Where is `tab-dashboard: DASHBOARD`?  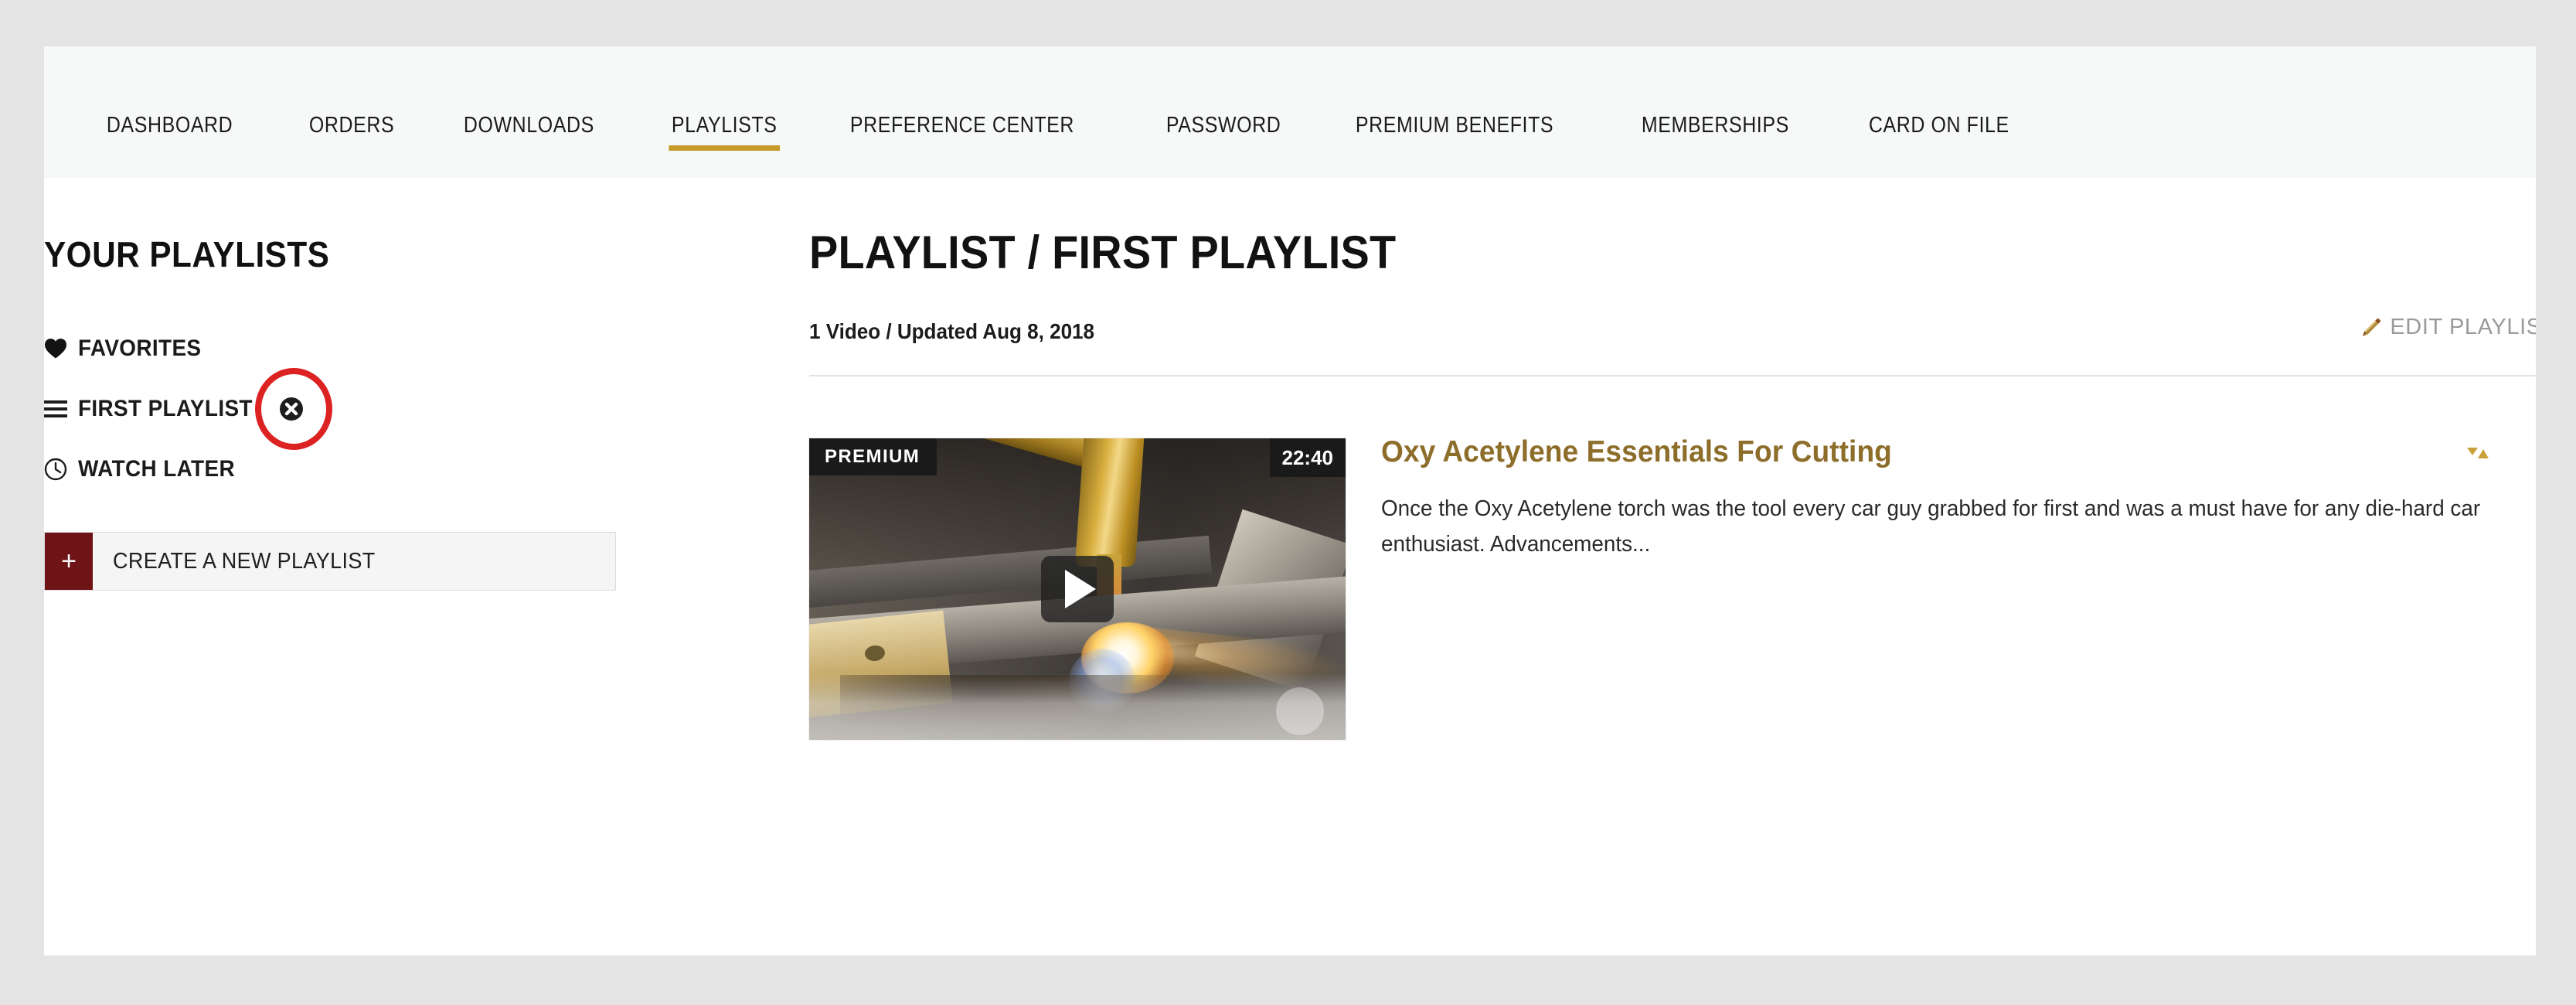 tab-dashboard: DASHBOARD is located at coordinates (169, 134).